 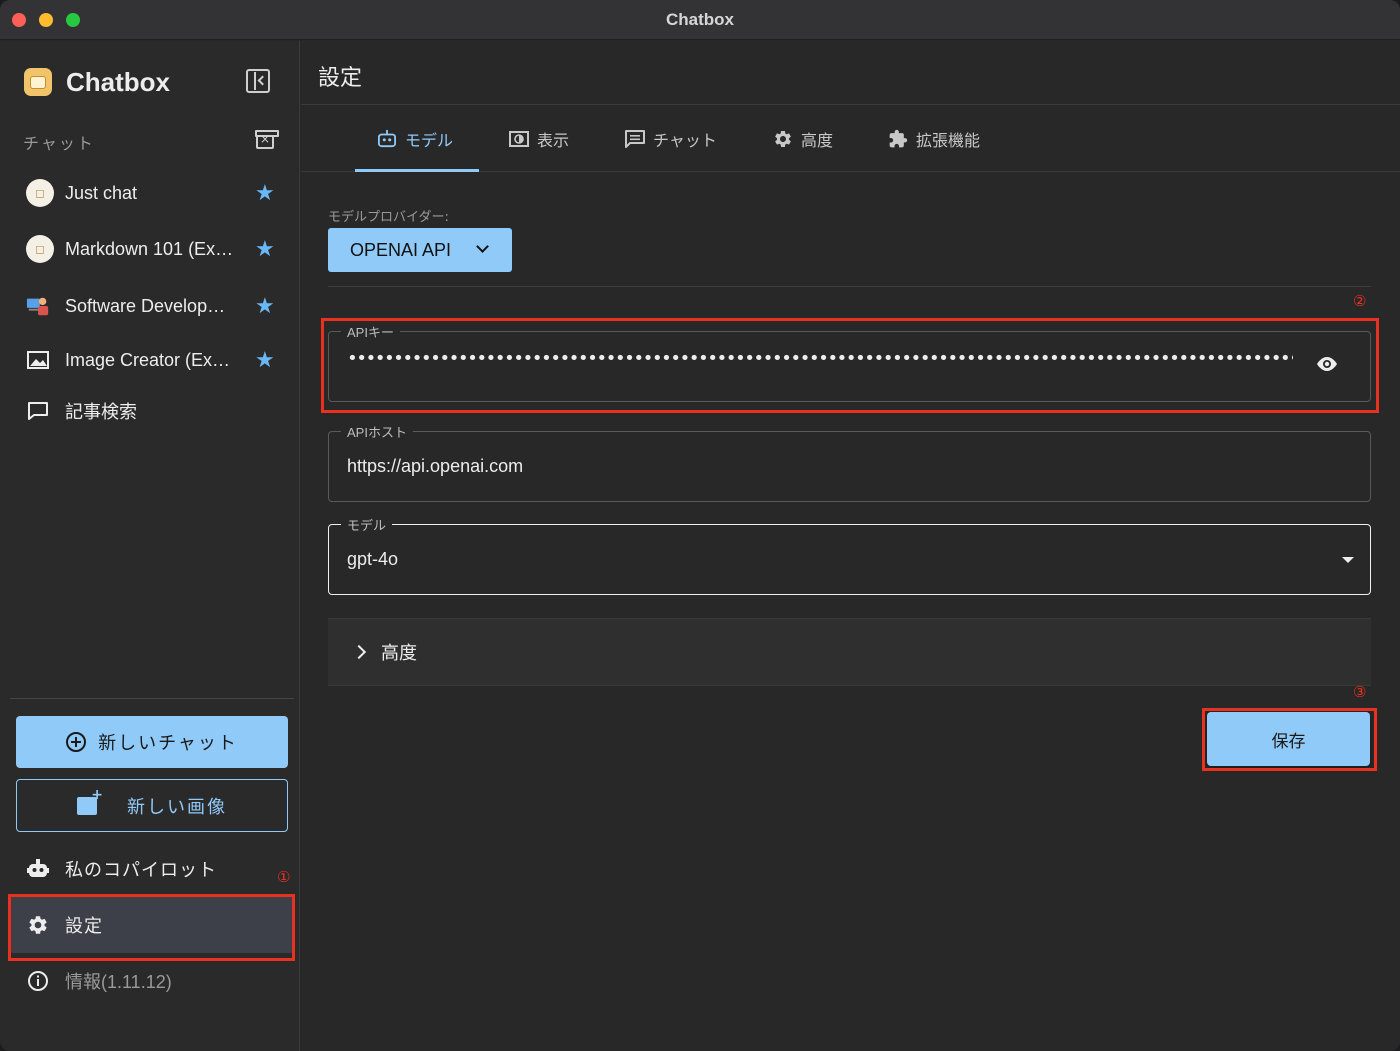 I want to click on image-icon, so click(x=38, y=360).